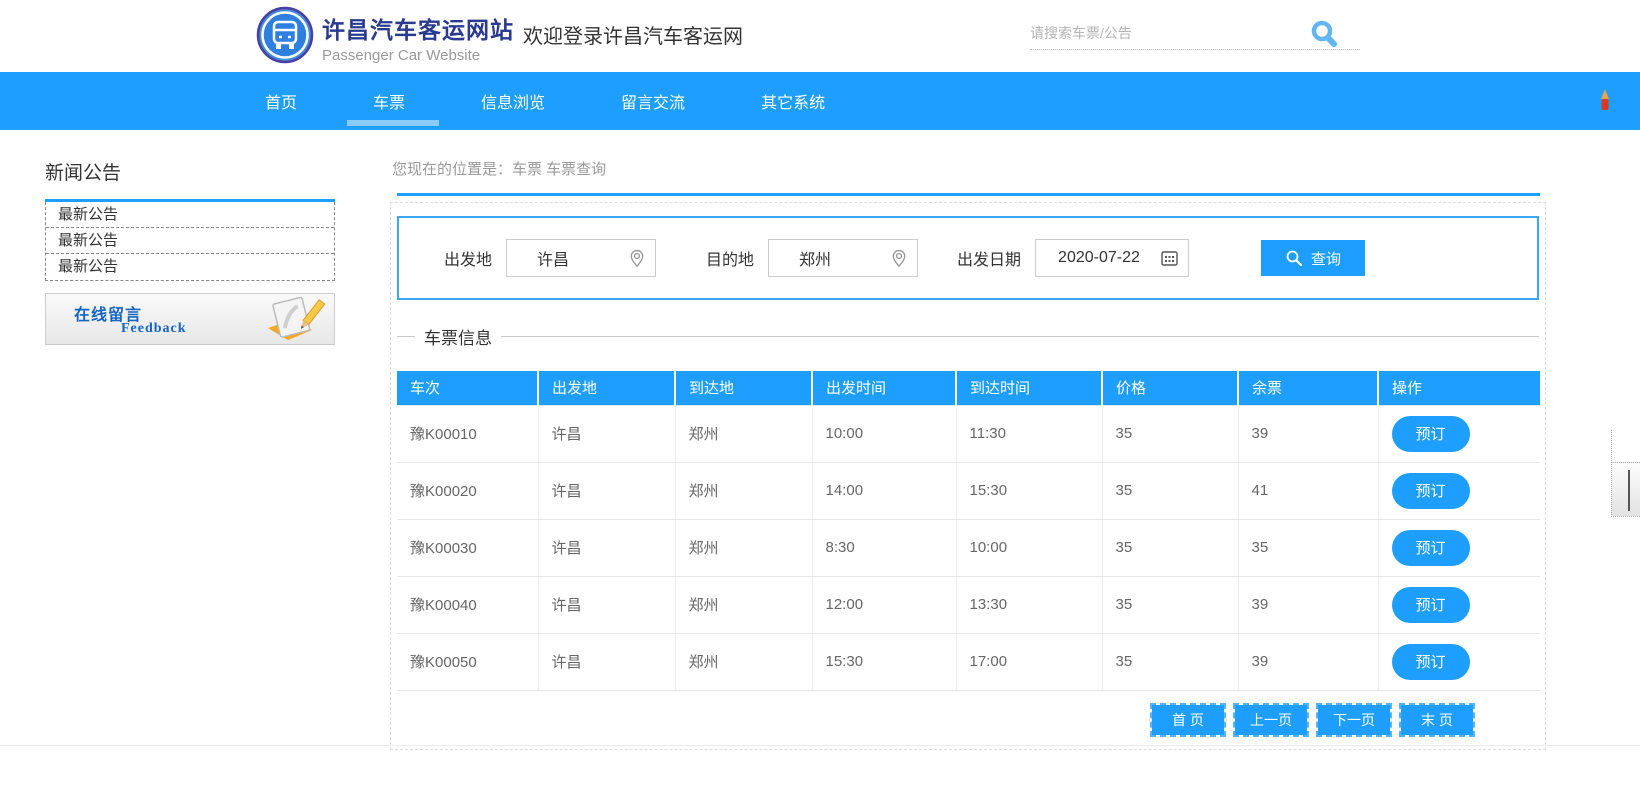 Image resolution: width=1640 pixels, height=801 pixels. I want to click on site-subtitle: Passenger Car Website, so click(401, 55).